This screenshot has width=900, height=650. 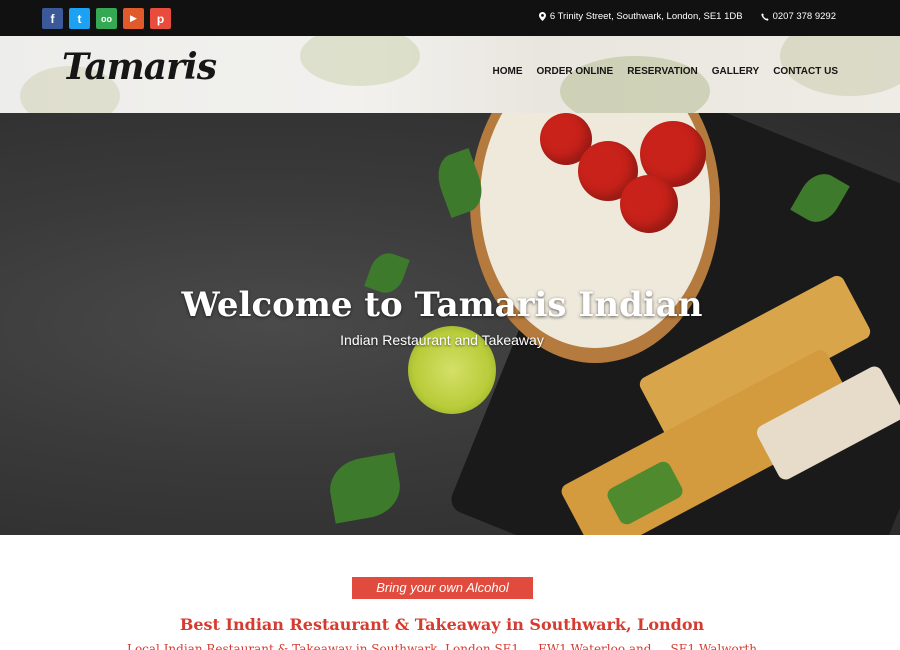 I want to click on pinterest-icon: p, so click(x=160, y=18).